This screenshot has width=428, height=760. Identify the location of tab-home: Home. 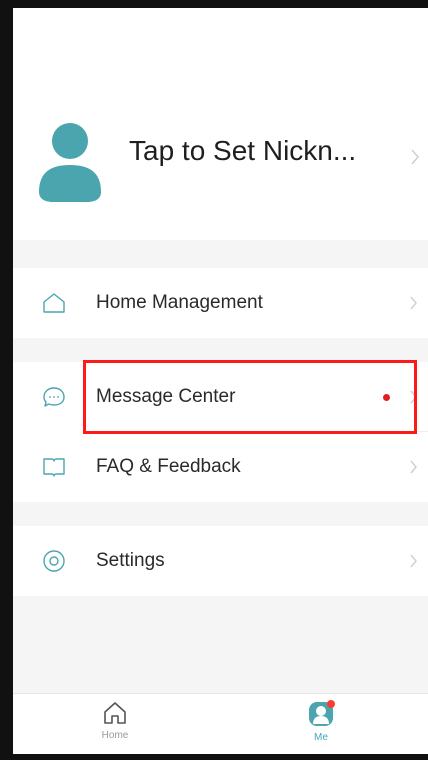
(115, 725).